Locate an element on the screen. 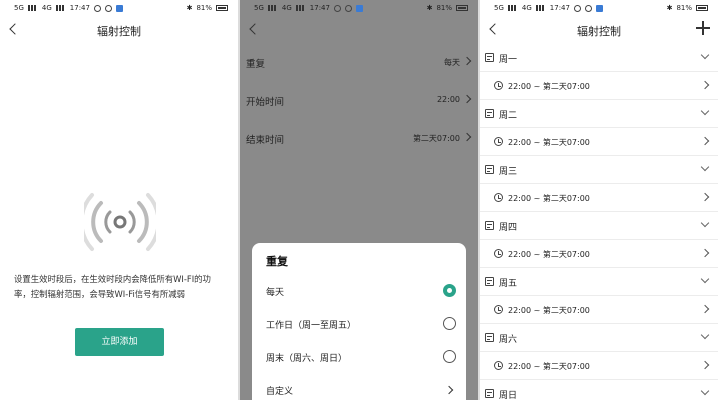  day-row-friday: 周五 is located at coordinates (599, 282).